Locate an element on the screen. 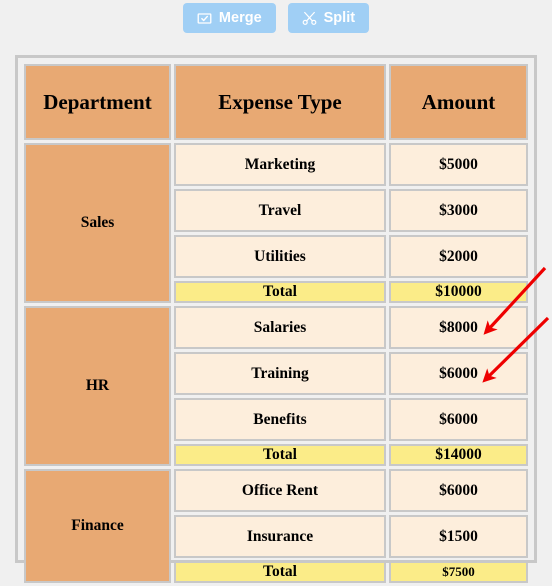  department-cell-hr: HR is located at coordinates (97, 386).